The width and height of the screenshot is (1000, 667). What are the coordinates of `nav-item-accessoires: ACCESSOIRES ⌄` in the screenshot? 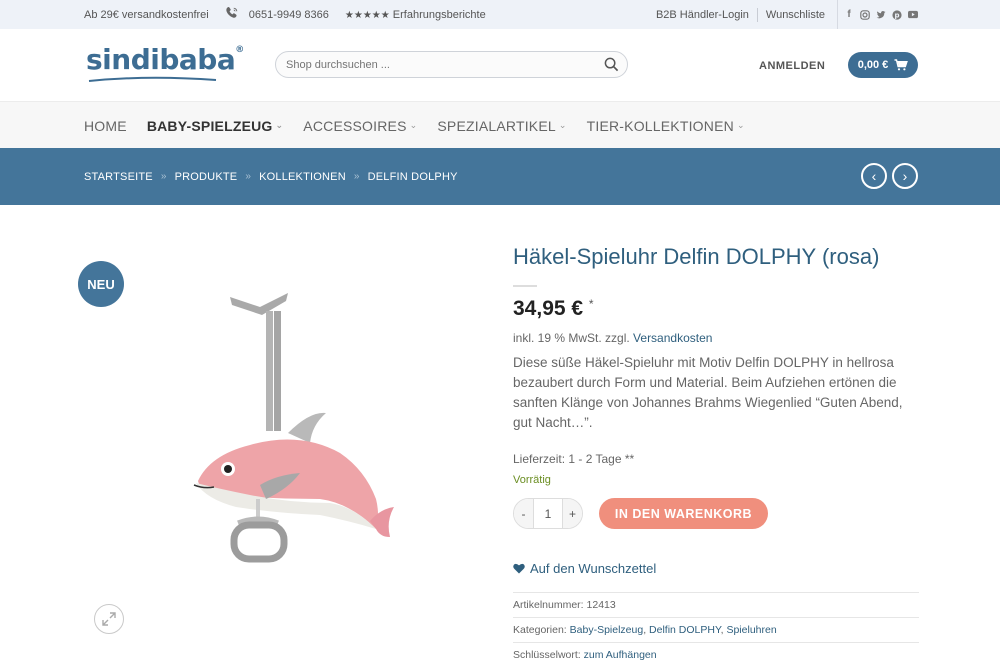 It's located at (360, 126).